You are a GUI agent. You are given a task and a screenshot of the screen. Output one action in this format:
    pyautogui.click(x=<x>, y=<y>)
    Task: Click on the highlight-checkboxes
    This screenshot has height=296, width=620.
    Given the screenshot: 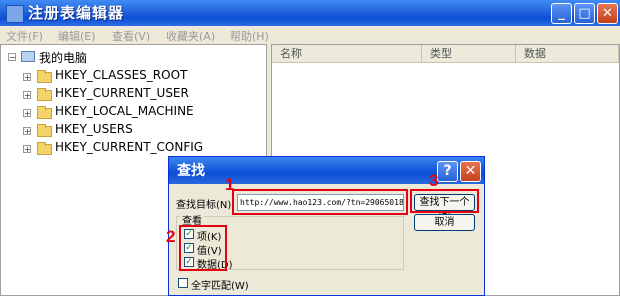 What is the action you would take?
    pyautogui.click(x=203, y=248)
    